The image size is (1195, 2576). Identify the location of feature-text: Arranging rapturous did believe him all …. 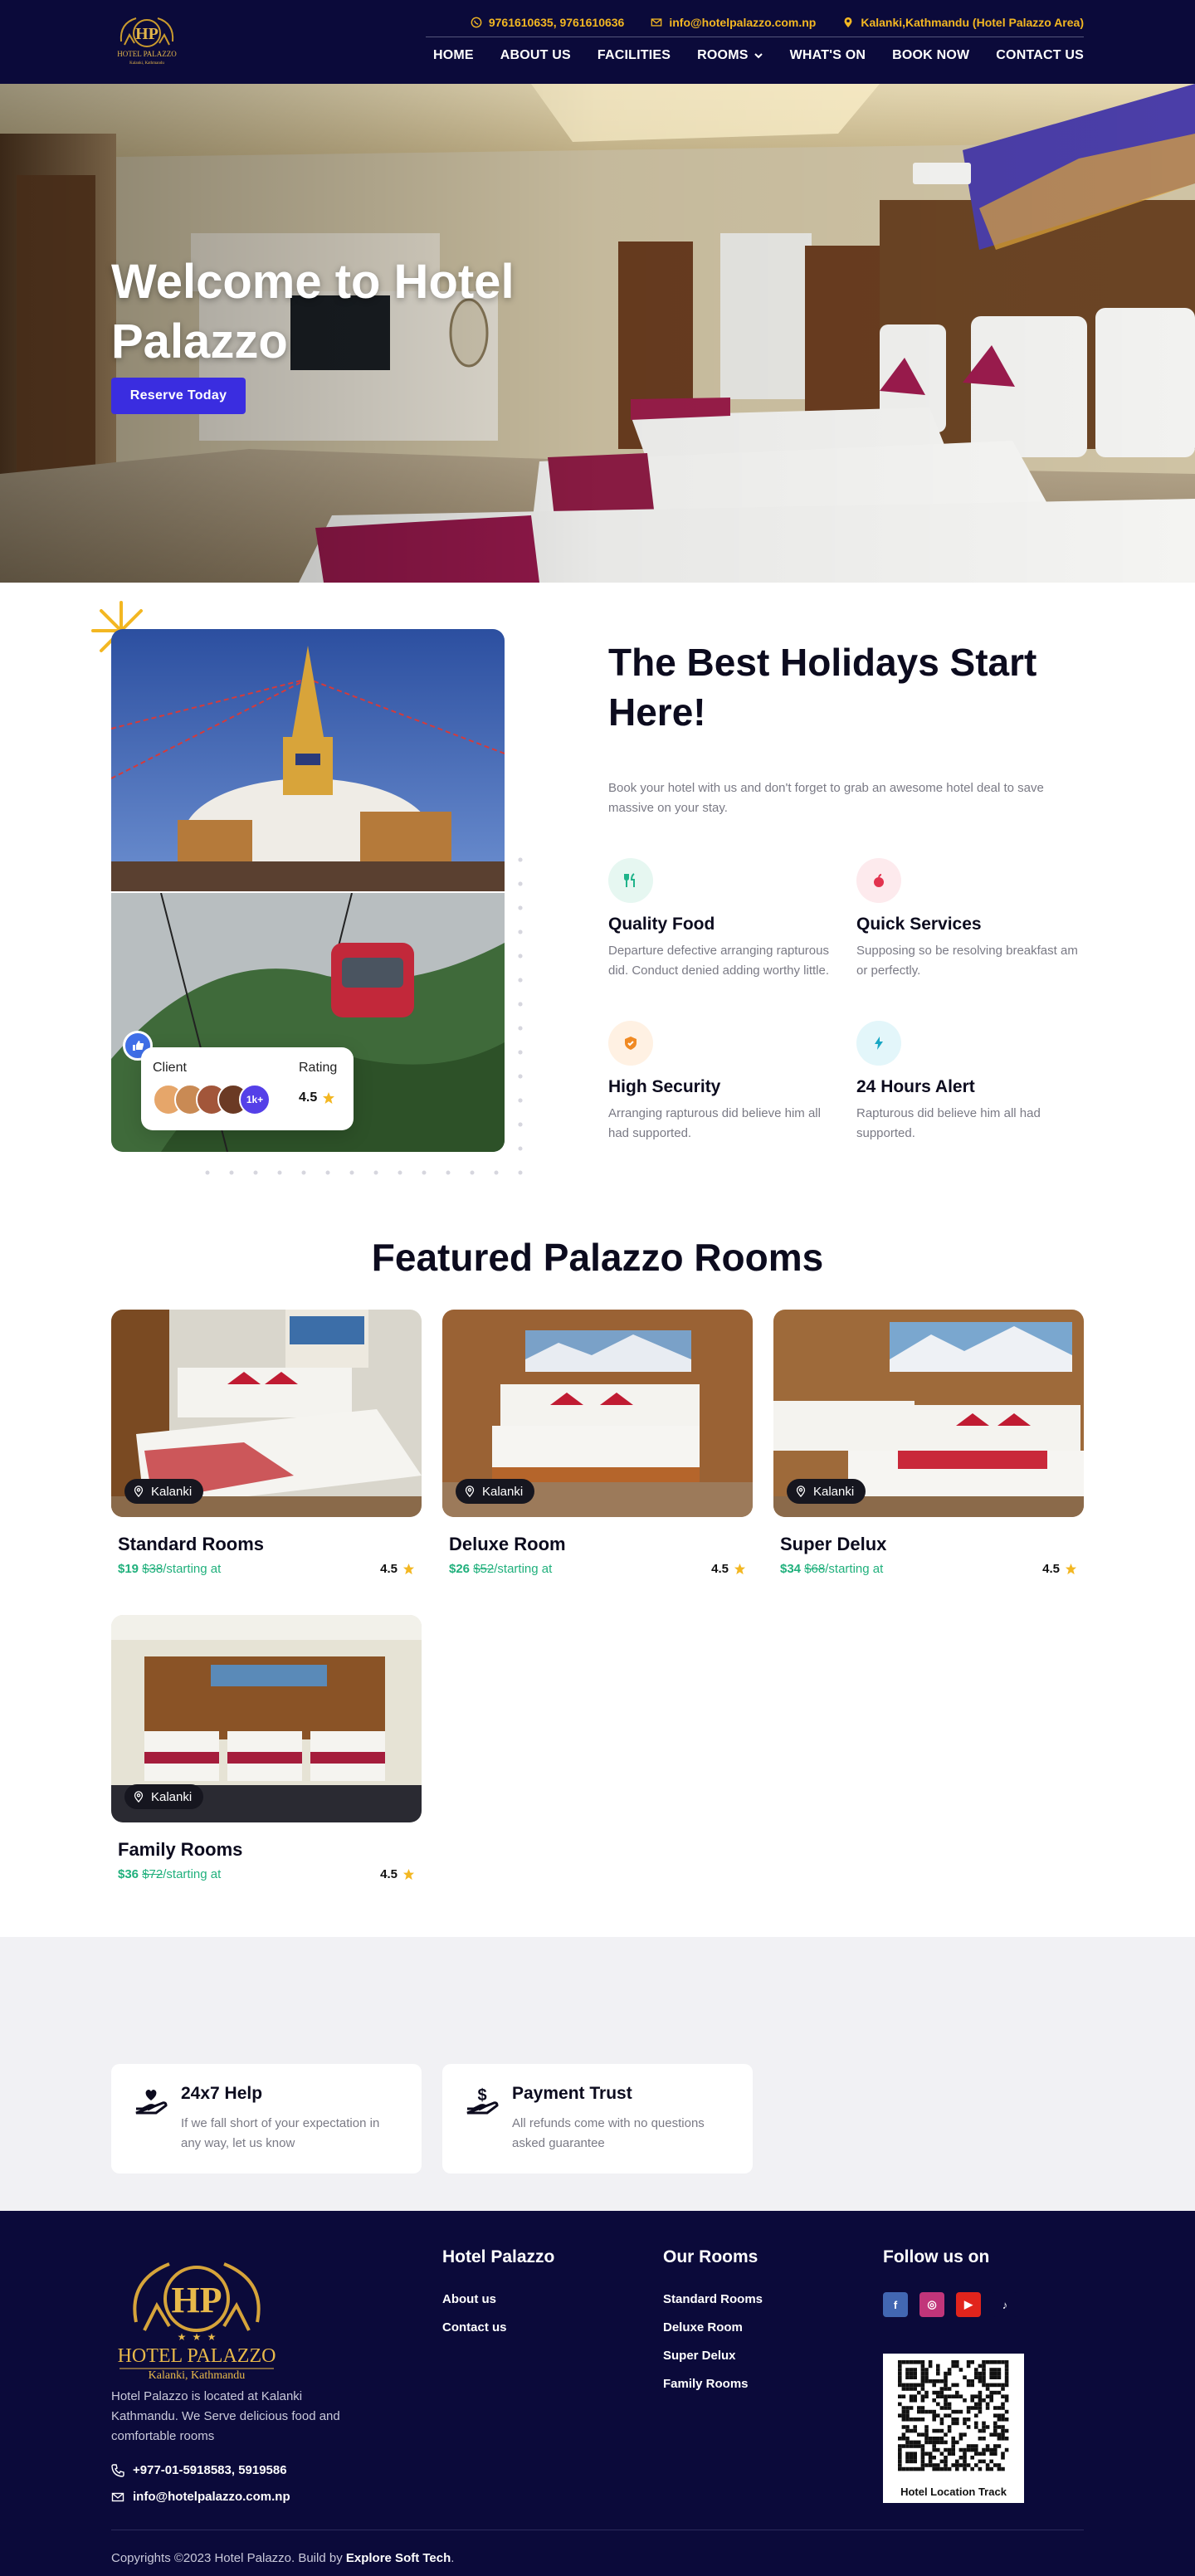
(714, 1123).